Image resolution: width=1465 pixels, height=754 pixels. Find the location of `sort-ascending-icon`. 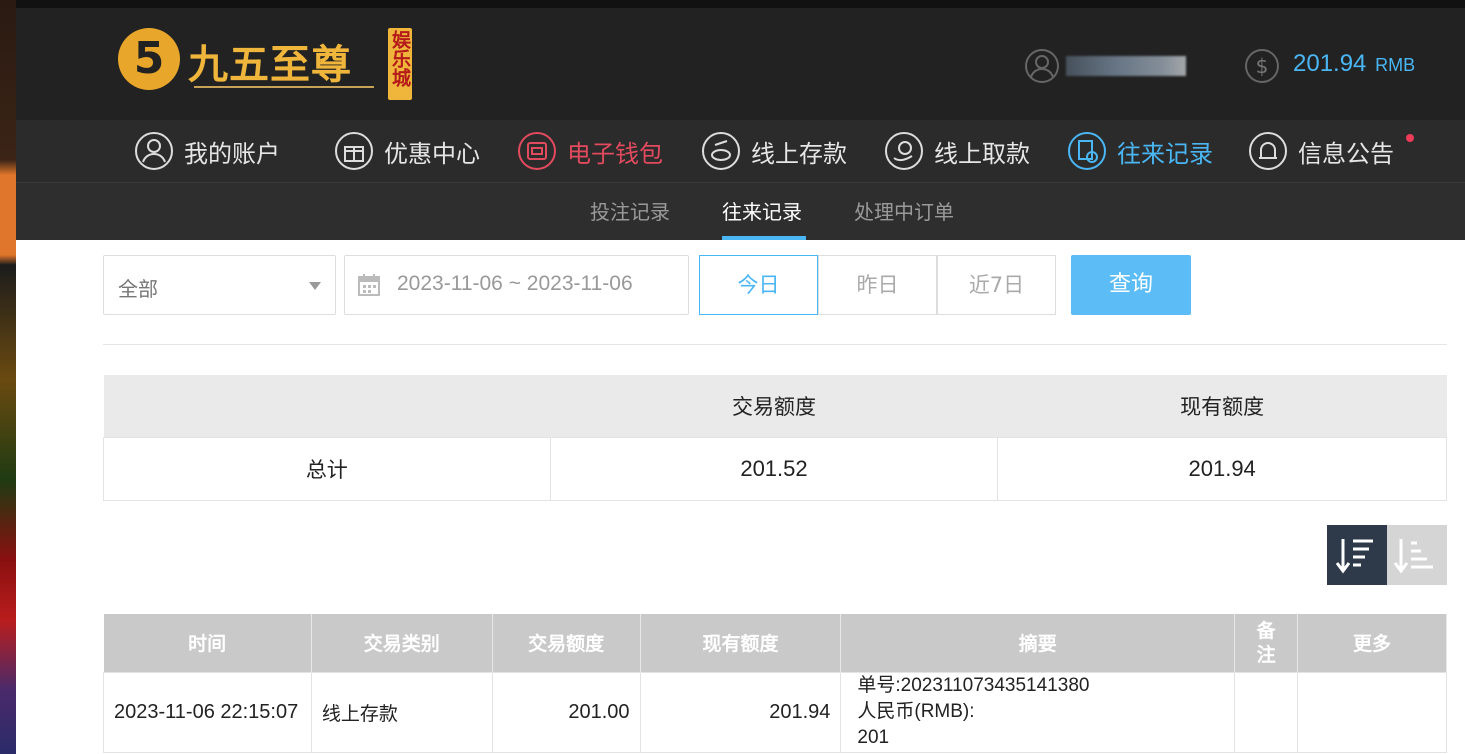

sort-ascending-icon is located at coordinates (1413, 556).